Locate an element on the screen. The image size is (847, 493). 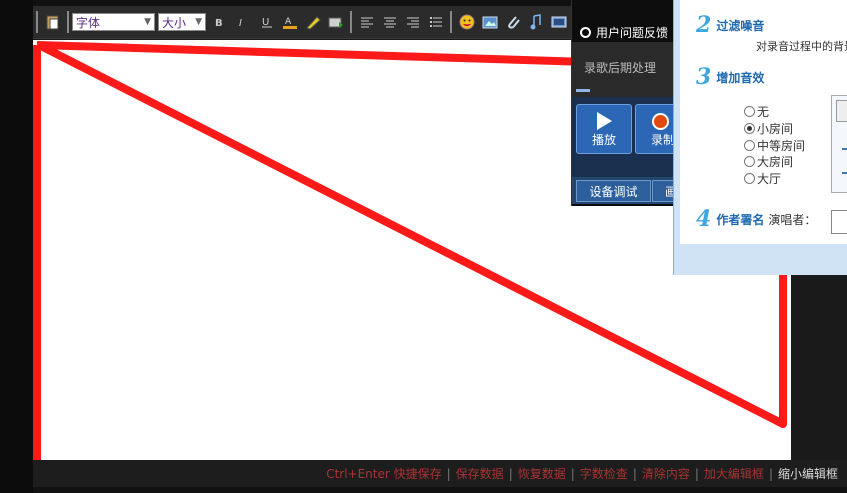
step-title: 过滤噪音 is located at coordinates (740, 25).